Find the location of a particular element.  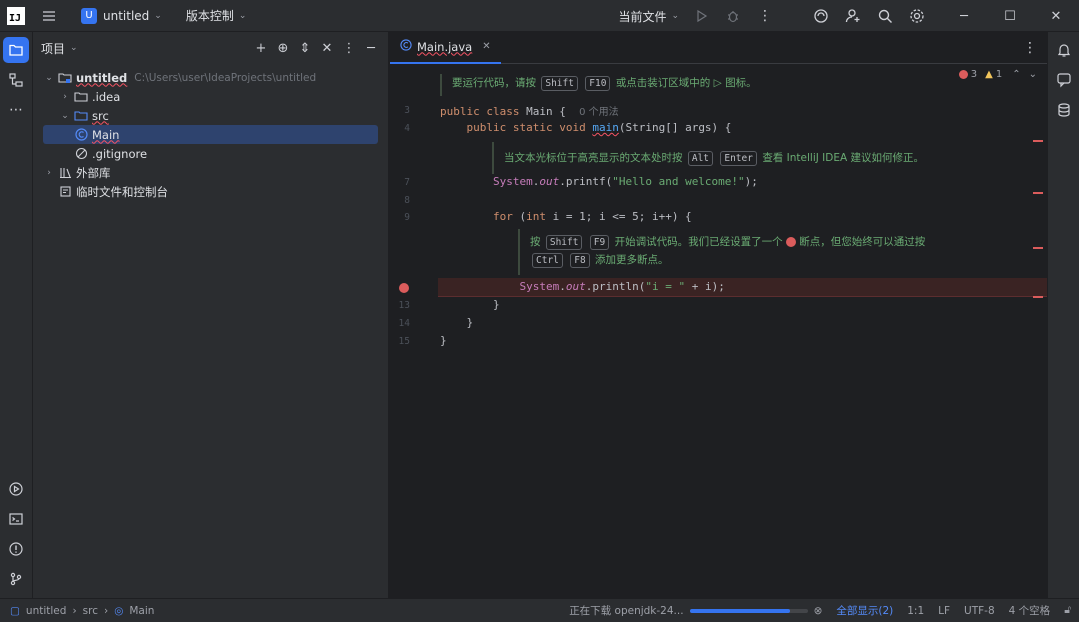

error-stripe is located at coordinates (1038, 315).